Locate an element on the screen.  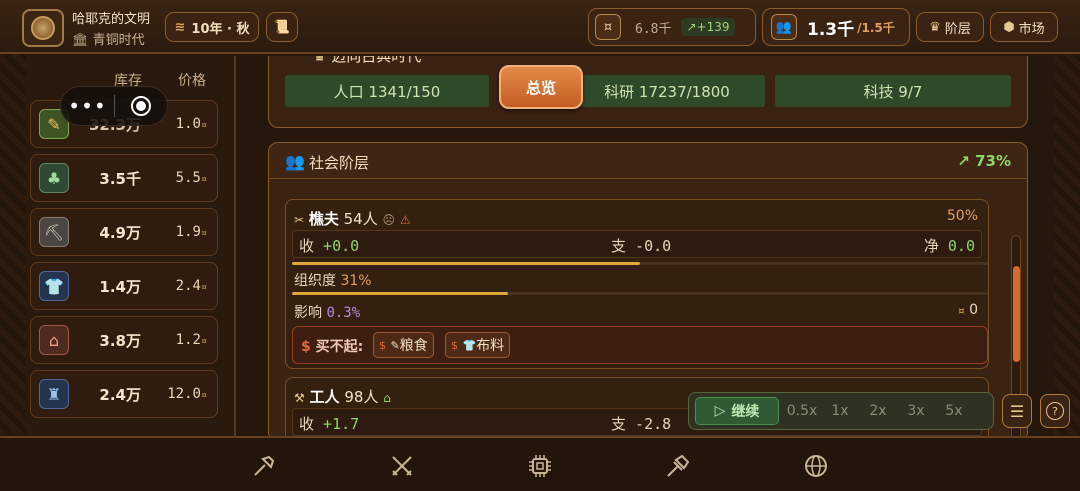
goods-chip-cloth: $ 👕 布料 is located at coordinates (478, 345).